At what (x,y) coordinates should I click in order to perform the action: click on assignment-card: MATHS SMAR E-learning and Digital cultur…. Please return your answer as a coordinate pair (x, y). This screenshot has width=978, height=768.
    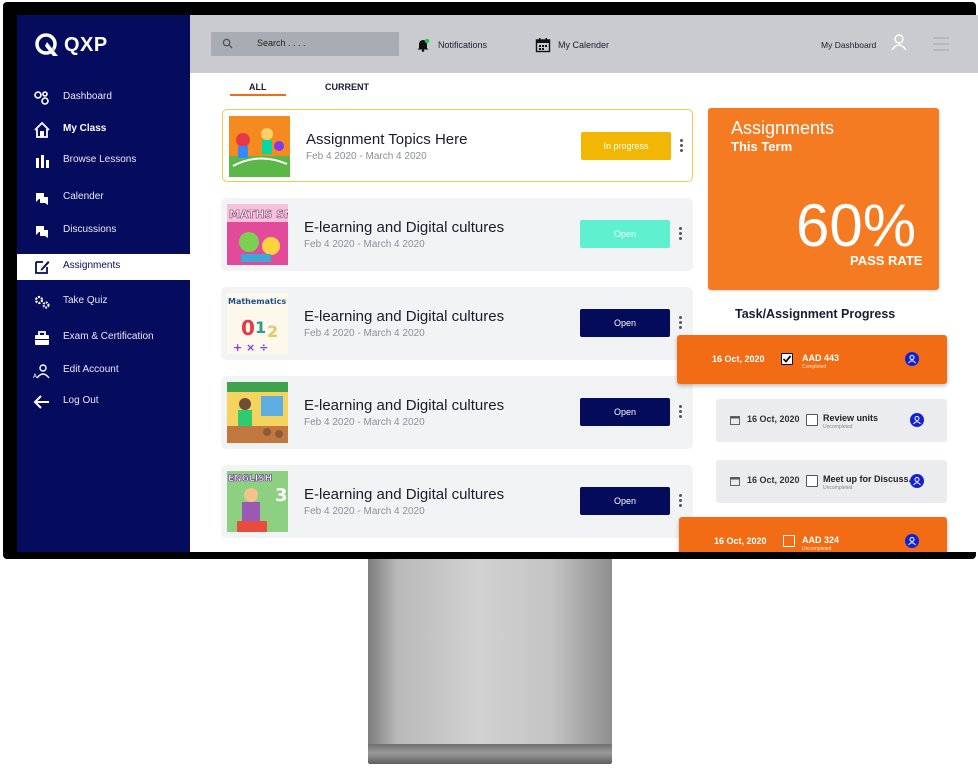
    Looking at the image, I should click on (457, 234).